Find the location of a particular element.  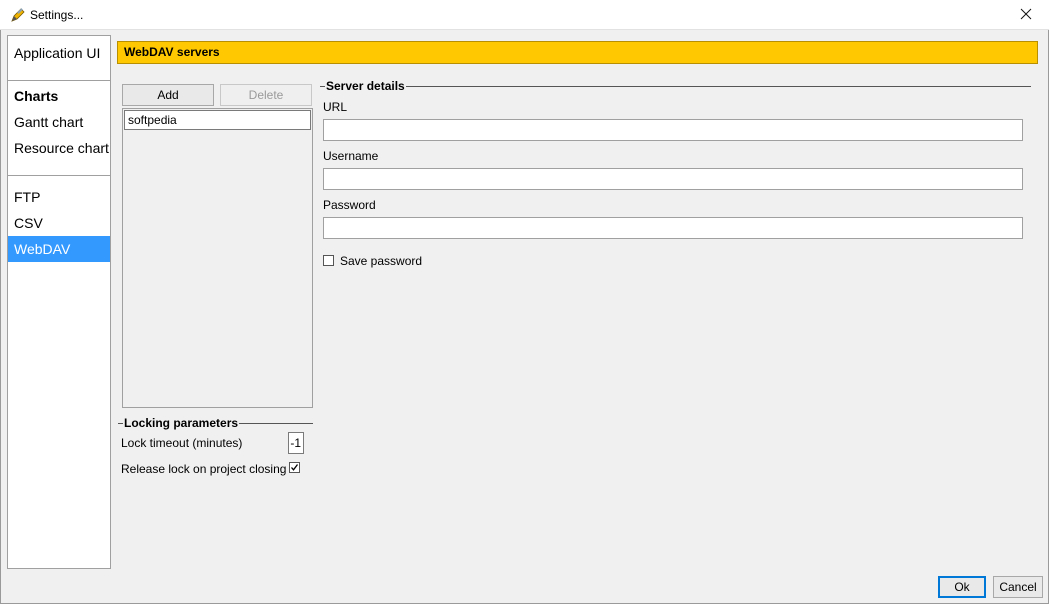

close-icon is located at coordinates (1026, 15).